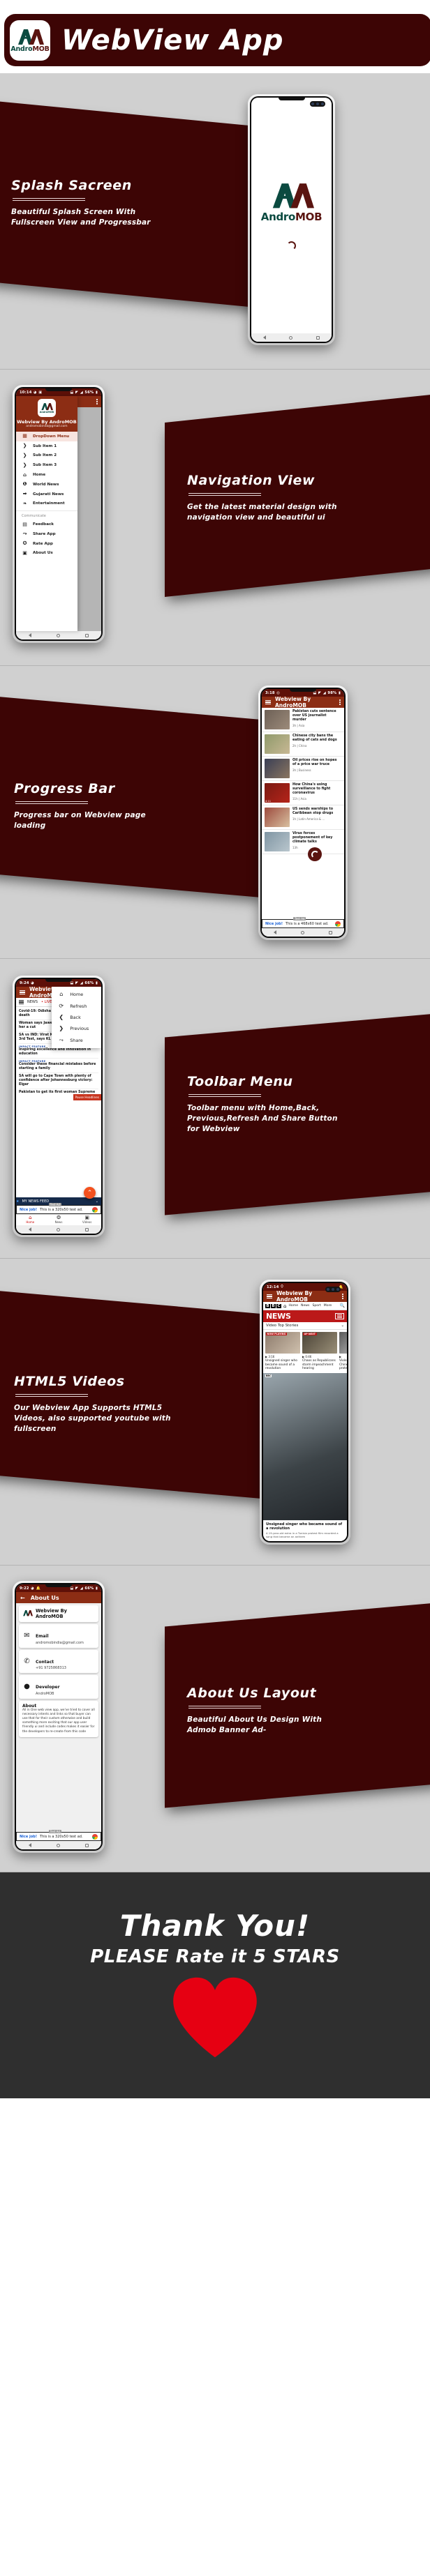 The image size is (430, 2576). Describe the element at coordinates (299, 918) in the screenshot. I see `ad-tag-label: Test Ad` at that location.